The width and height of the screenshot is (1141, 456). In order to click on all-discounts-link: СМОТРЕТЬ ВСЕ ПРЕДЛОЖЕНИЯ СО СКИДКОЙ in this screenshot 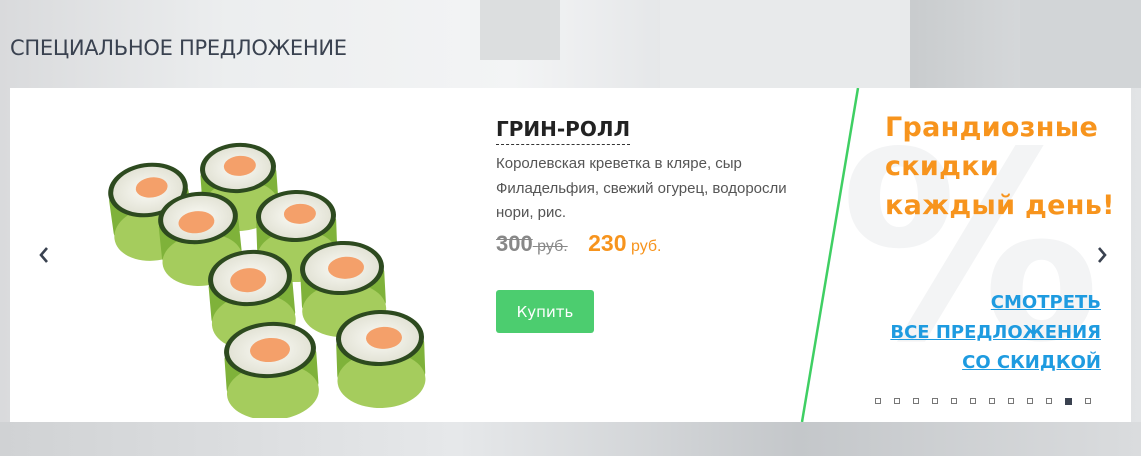, I will do `click(995, 333)`.